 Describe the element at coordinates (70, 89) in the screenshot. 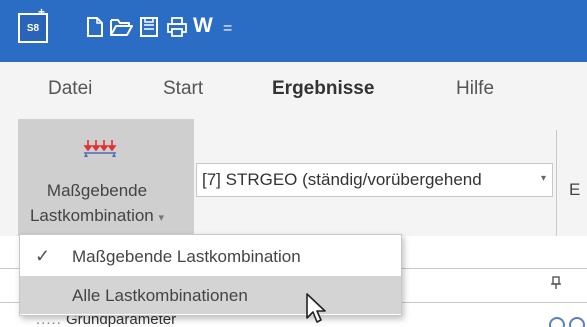

I see `tab-datei: Datei` at that location.